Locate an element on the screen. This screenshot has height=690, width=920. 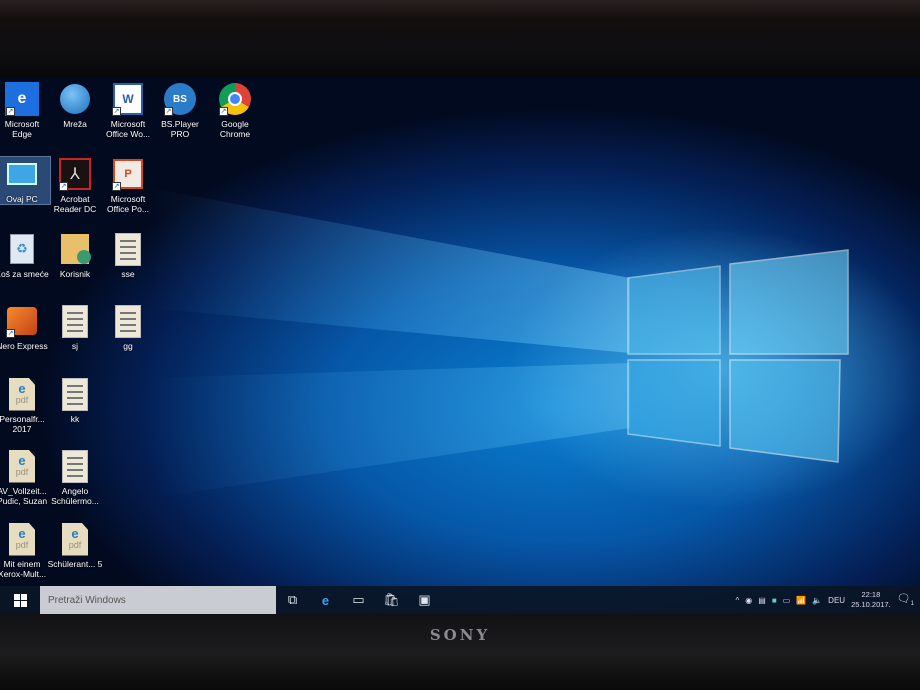
recycle-bin-icon: ♻ is located at coordinates (22, 249).